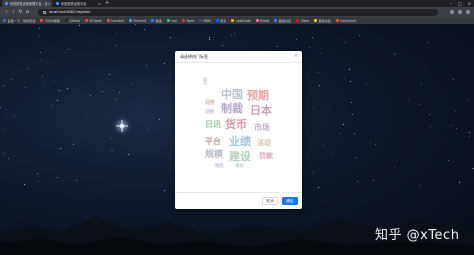 Image resolution: width=474 pixels, height=255 pixels. I want to click on bookmark-item: 知乎, so click(220, 20).